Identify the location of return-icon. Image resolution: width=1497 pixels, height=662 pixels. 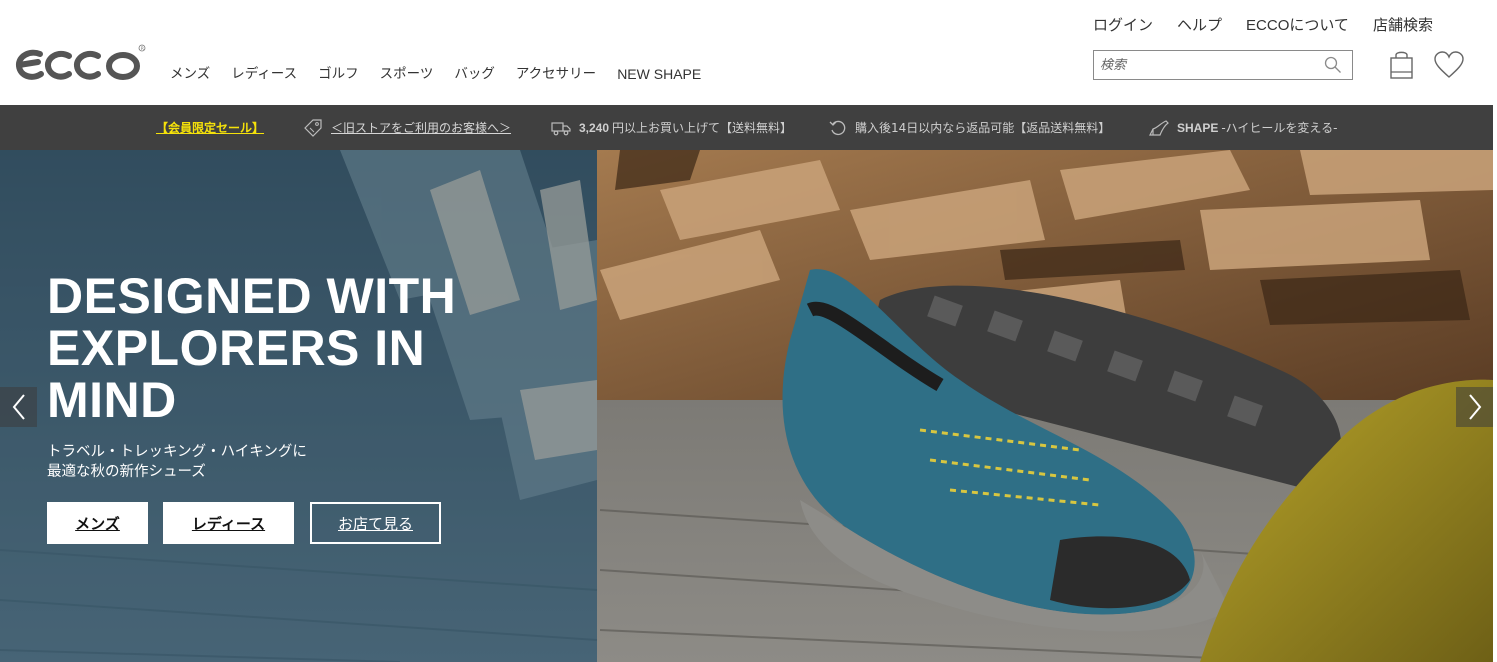
(837, 127).